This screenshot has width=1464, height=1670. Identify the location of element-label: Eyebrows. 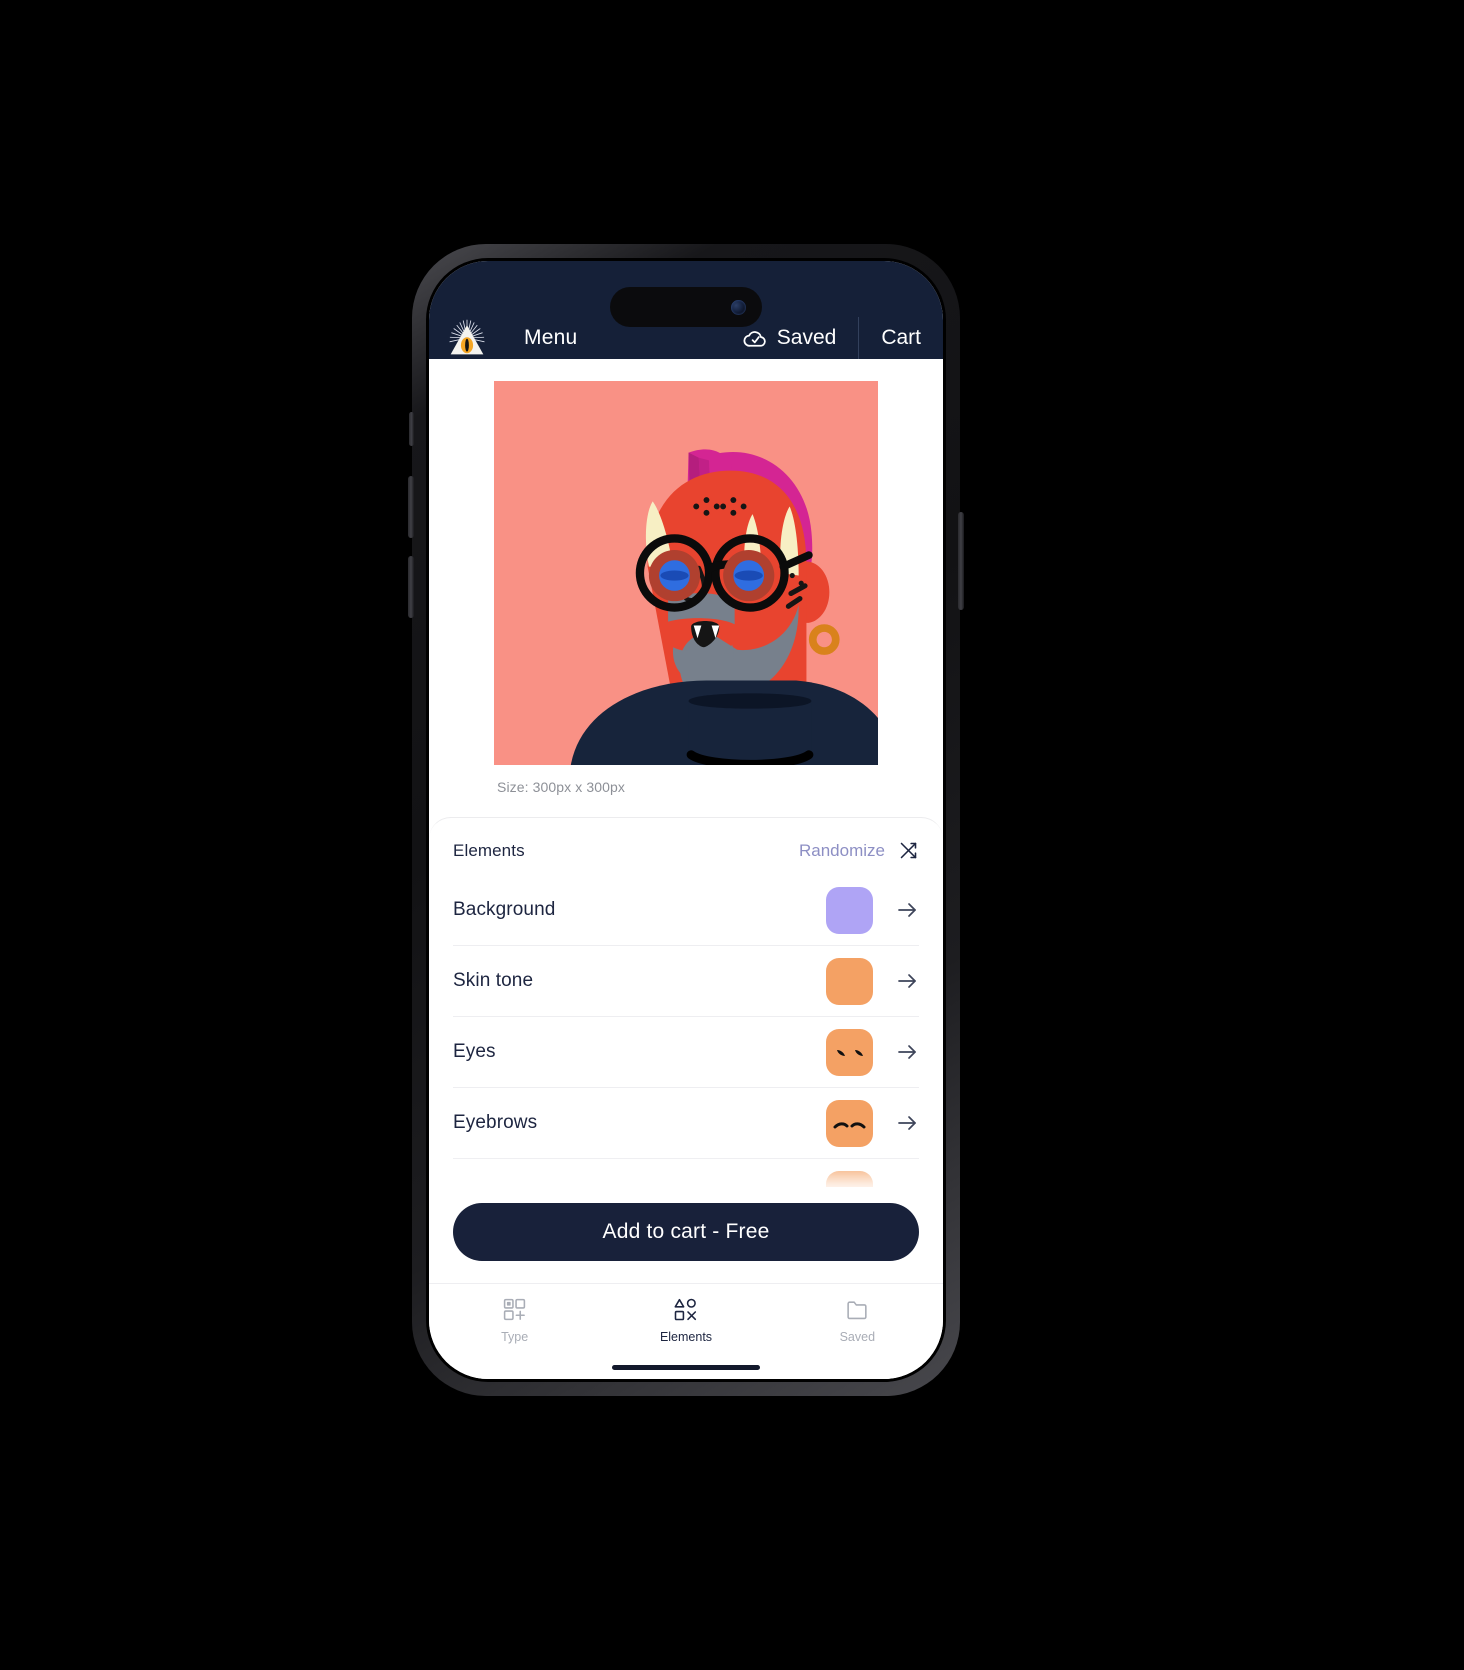
(495, 1122).